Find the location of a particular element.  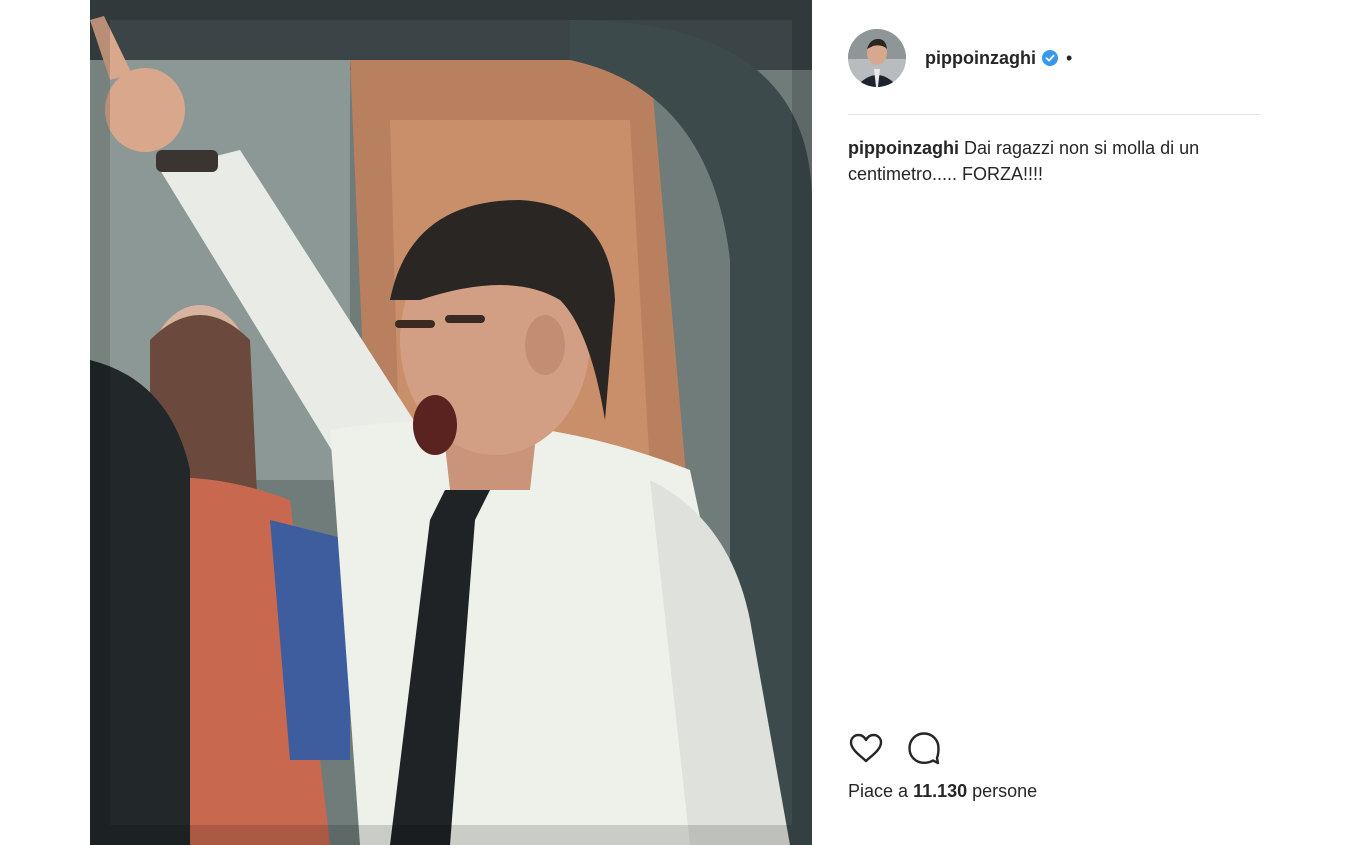

likes-count-text: Piace a 11.130 persone is located at coordinates (942, 791).